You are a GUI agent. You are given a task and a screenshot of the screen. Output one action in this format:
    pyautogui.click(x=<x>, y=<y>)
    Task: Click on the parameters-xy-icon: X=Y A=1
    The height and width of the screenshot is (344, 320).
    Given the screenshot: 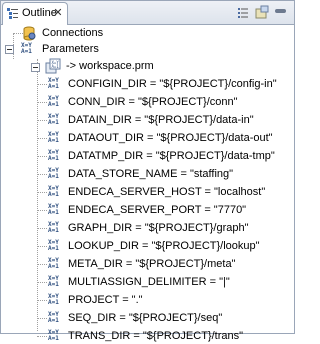 What is the action you would take?
    pyautogui.click(x=26, y=48)
    